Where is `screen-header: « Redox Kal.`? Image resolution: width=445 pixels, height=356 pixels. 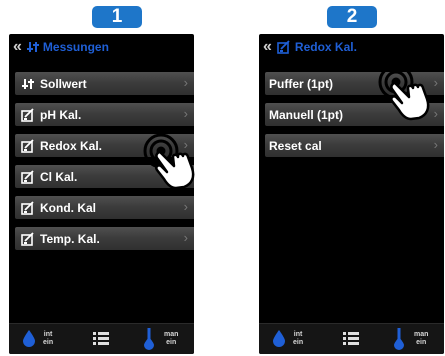 screen-header: « Redox Kal. is located at coordinates (351, 47).